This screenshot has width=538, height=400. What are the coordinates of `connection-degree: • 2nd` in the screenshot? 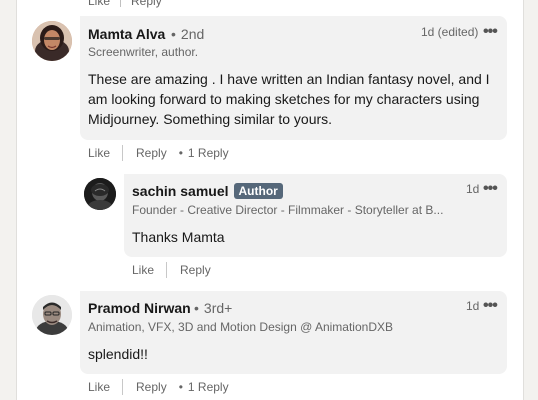 It's located at (188, 34).